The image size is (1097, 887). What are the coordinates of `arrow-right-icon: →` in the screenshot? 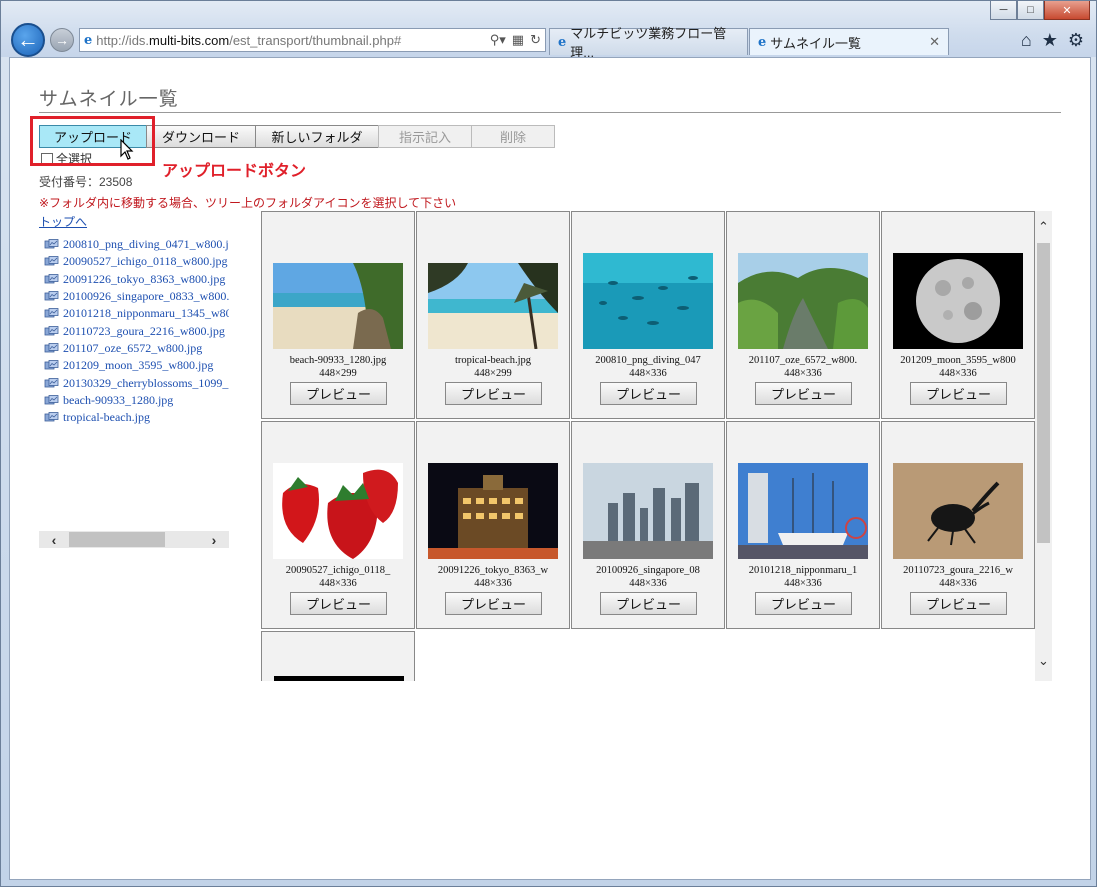 It's located at (62, 40).